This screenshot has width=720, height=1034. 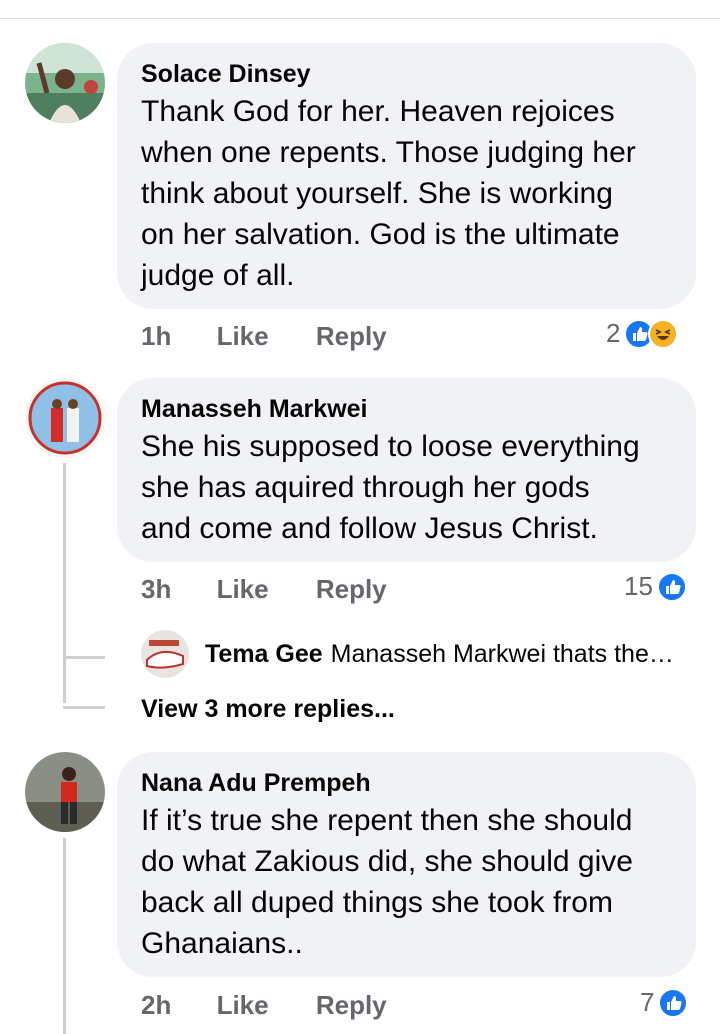 I want to click on comment-line: If it’s true she repent then she should, so click(x=387, y=820).